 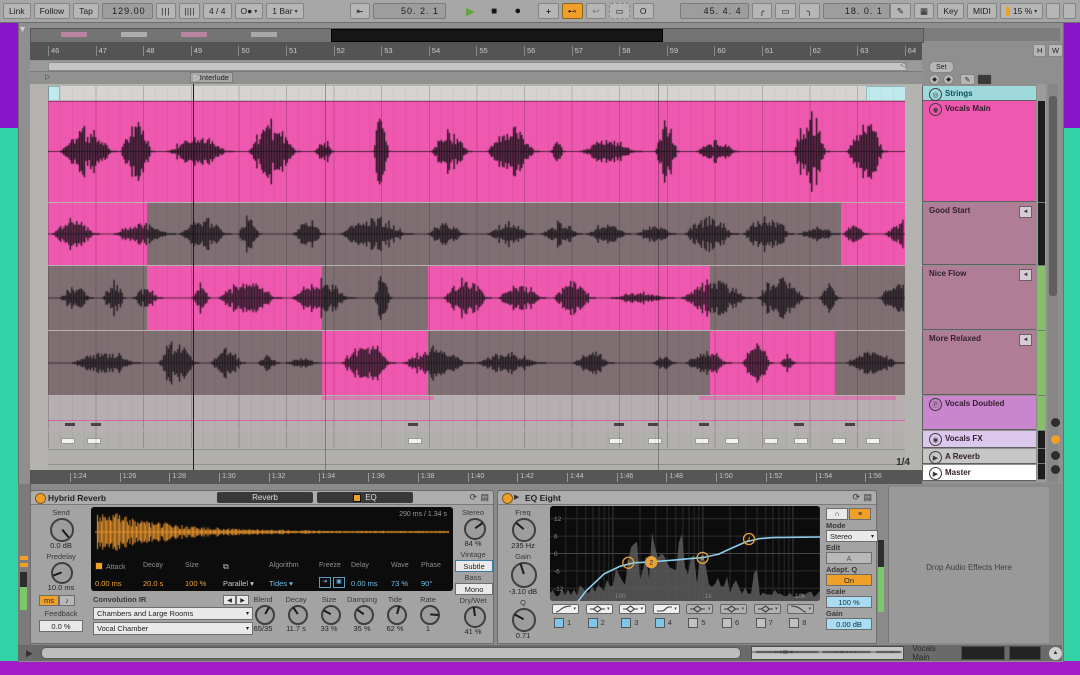 What do you see at coordinates (700, 617) in the screenshot?
I see `eq-band-5: ▾ 5` at bounding box center [700, 617].